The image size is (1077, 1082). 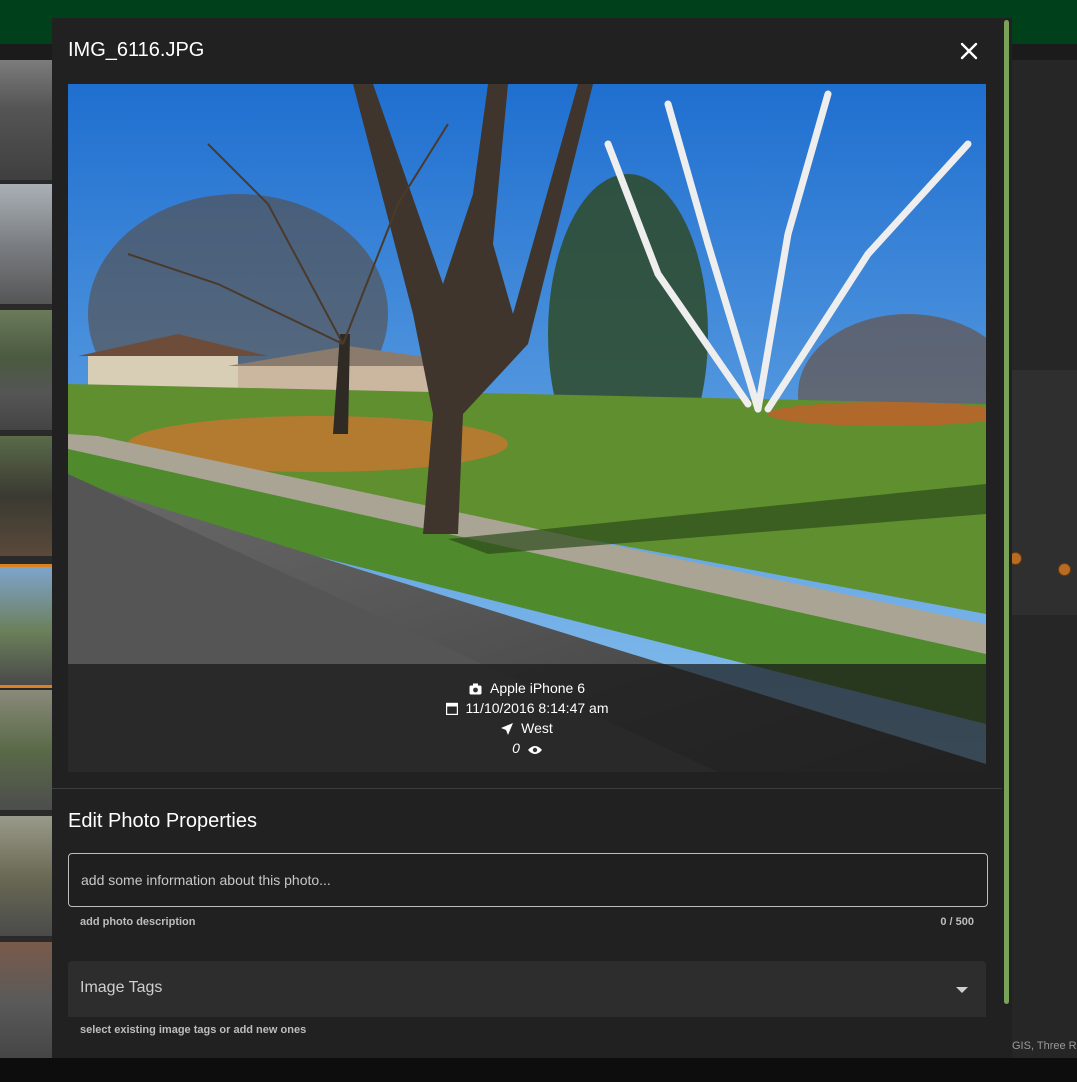 I want to click on camera-info: Apple iPhone 6, so click(x=527, y=688).